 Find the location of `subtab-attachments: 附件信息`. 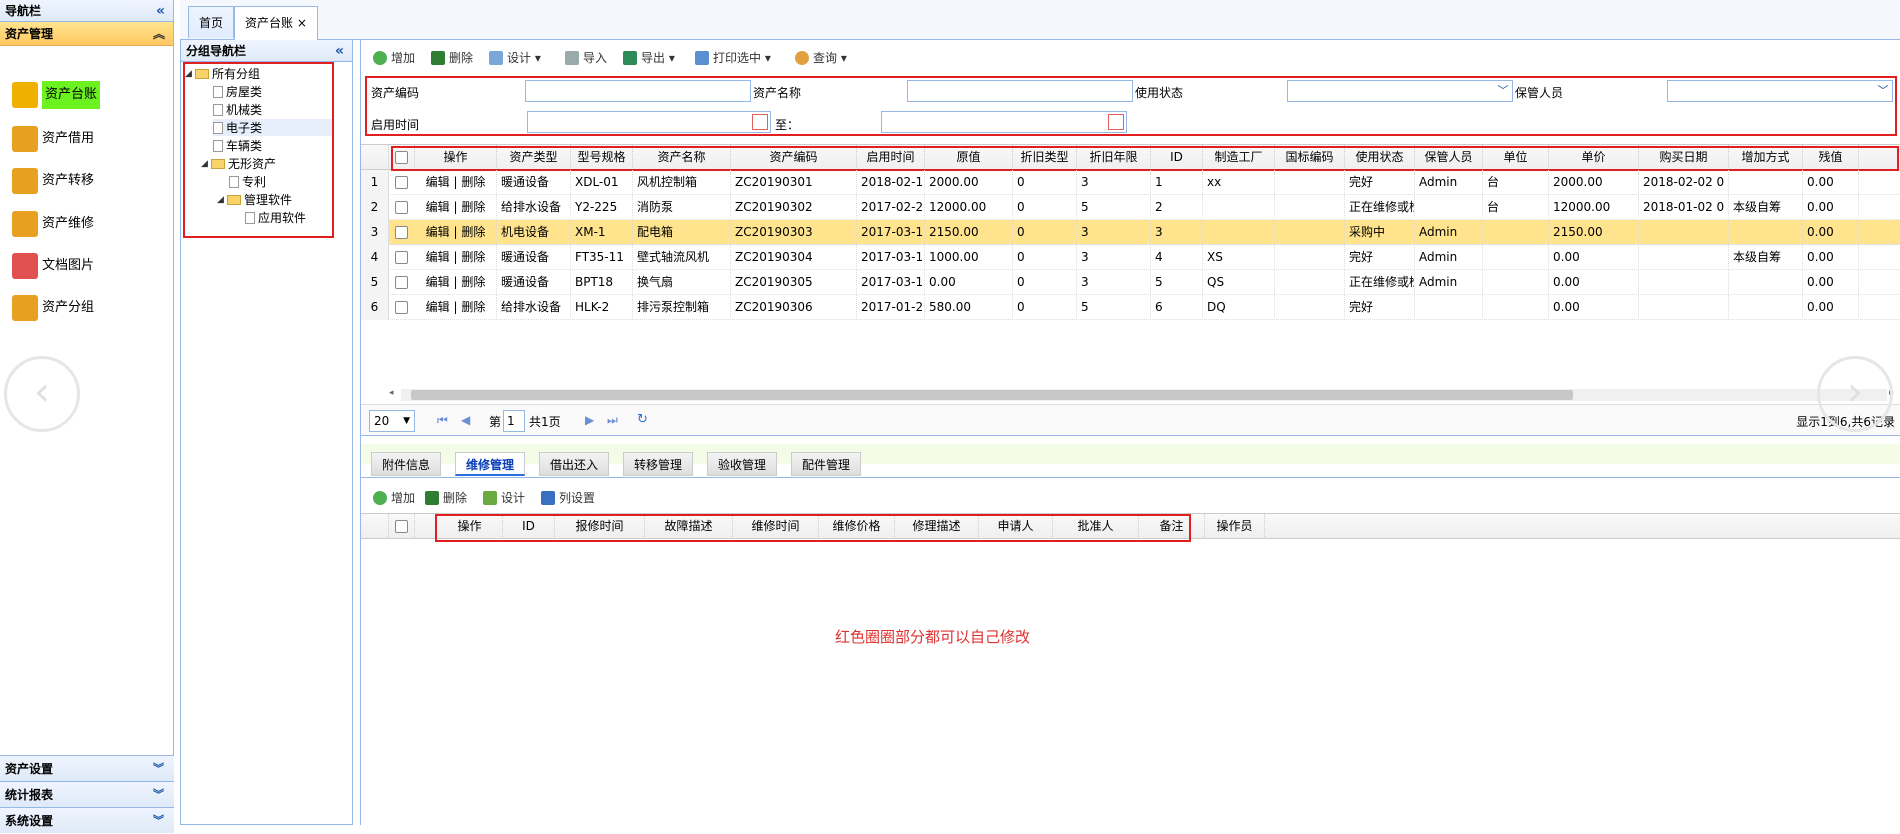

subtab-attachments: 附件信息 is located at coordinates (406, 464).